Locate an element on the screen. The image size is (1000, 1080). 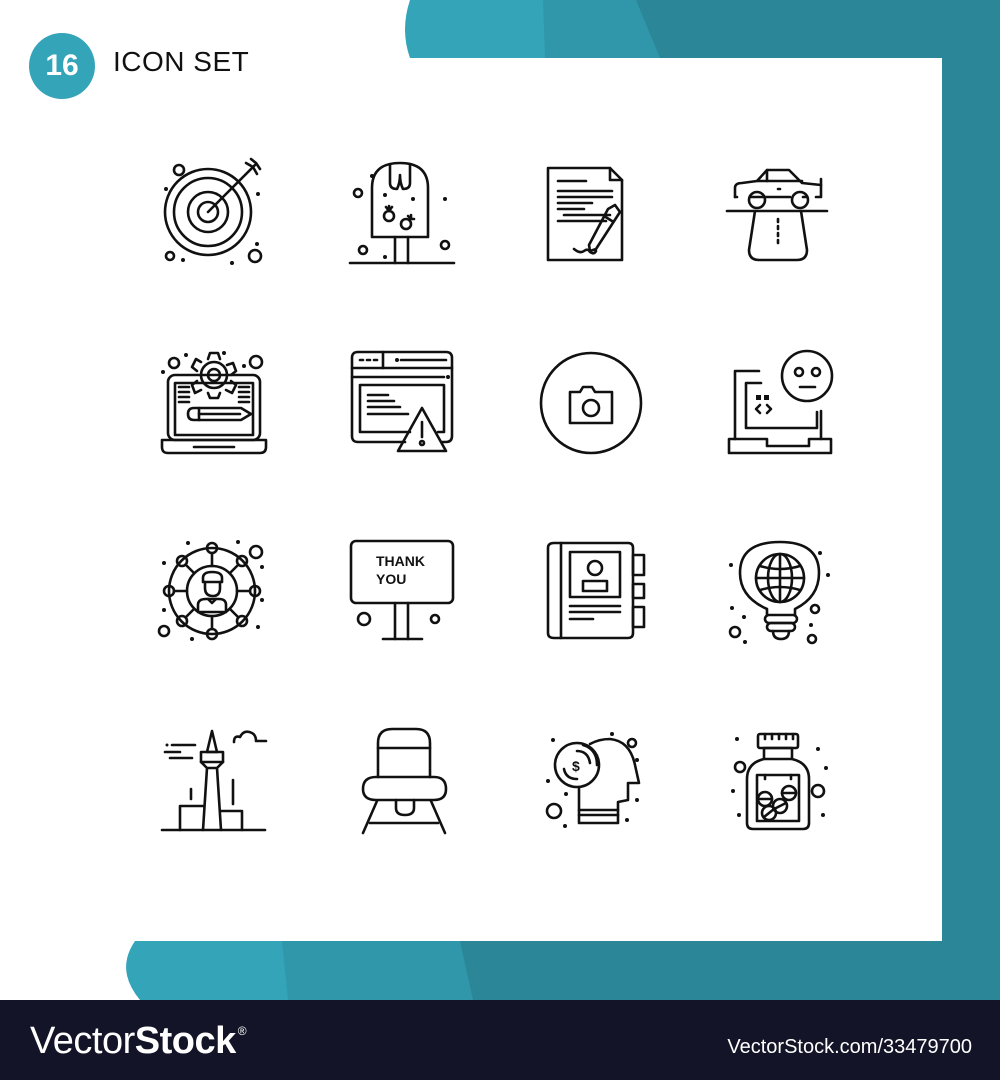
page-title: ICON SET is located at coordinates (181, 61).